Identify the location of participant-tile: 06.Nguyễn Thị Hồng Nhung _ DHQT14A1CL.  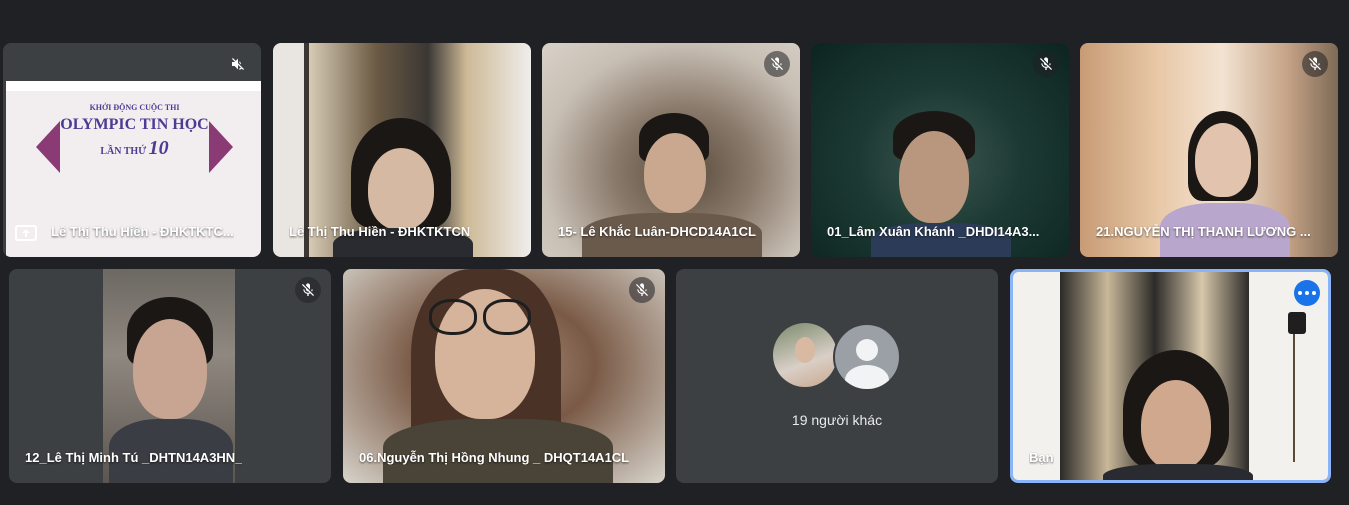
(504, 376).